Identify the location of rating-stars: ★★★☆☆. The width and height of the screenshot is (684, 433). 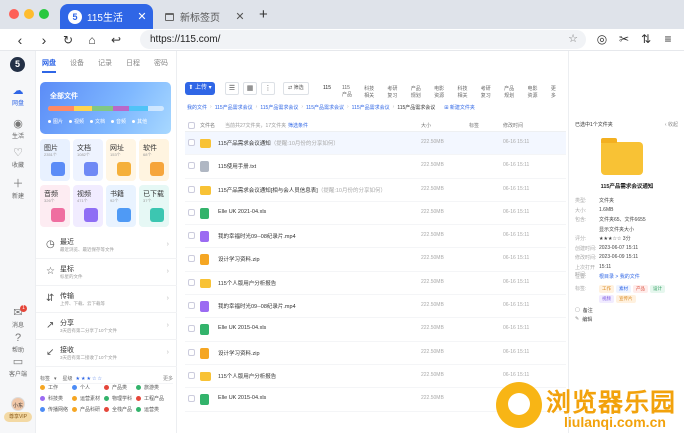
(89, 379).